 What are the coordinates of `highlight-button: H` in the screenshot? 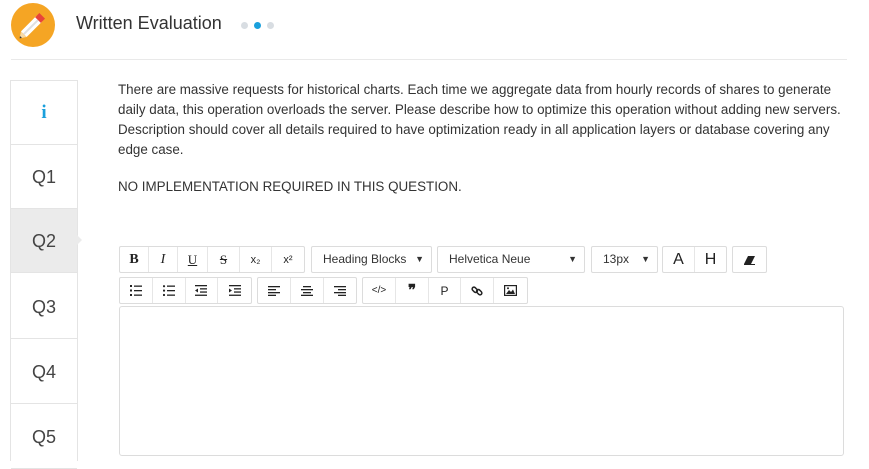 It's located at (710, 259).